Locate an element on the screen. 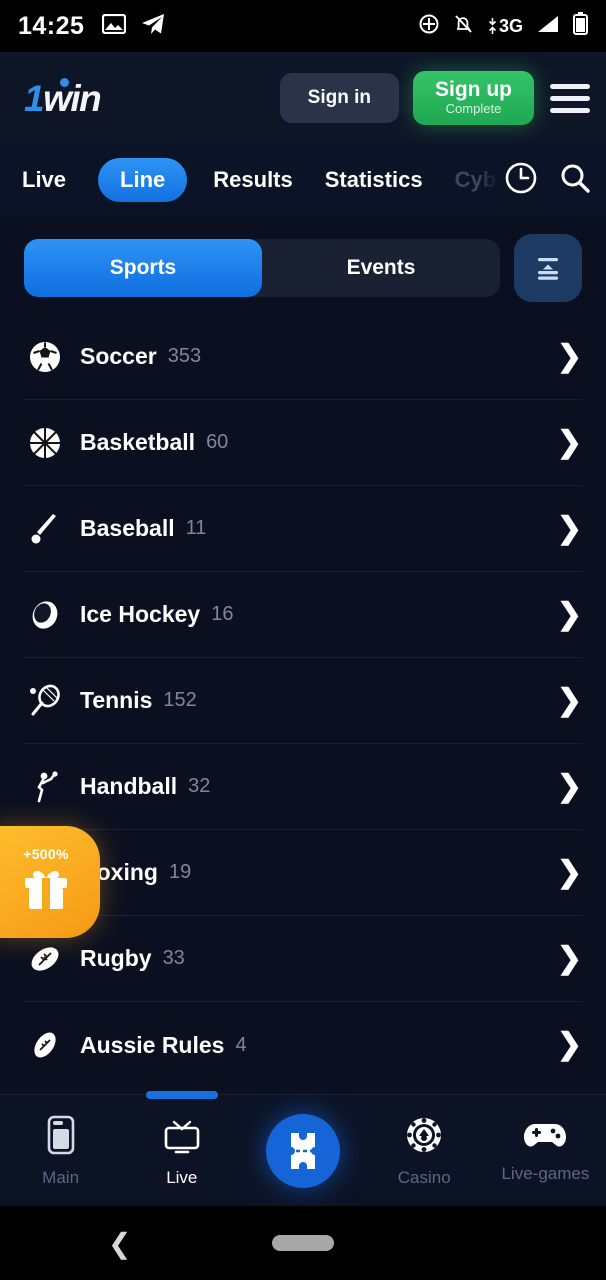 The width and height of the screenshot is (606, 1280). sport-row-baseball: Baseball 11 ❯ is located at coordinates (303, 529).